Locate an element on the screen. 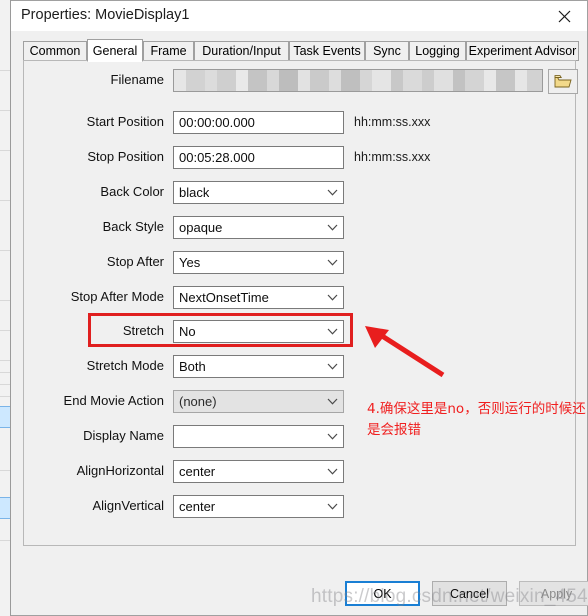 Image resolution: width=588 pixels, height=616 pixels. back-color-label: Back Color is located at coordinates (132, 191).